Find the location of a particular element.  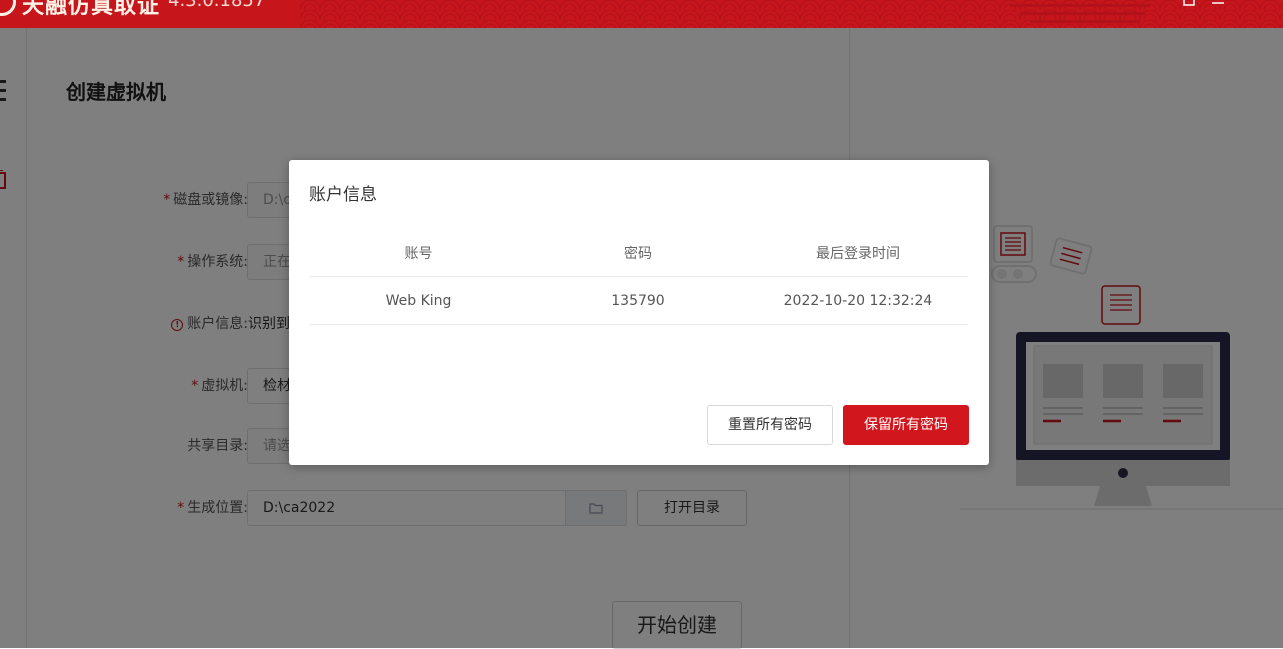

table-header-row: 账号 密码 最后登录时间 is located at coordinates (638, 253).